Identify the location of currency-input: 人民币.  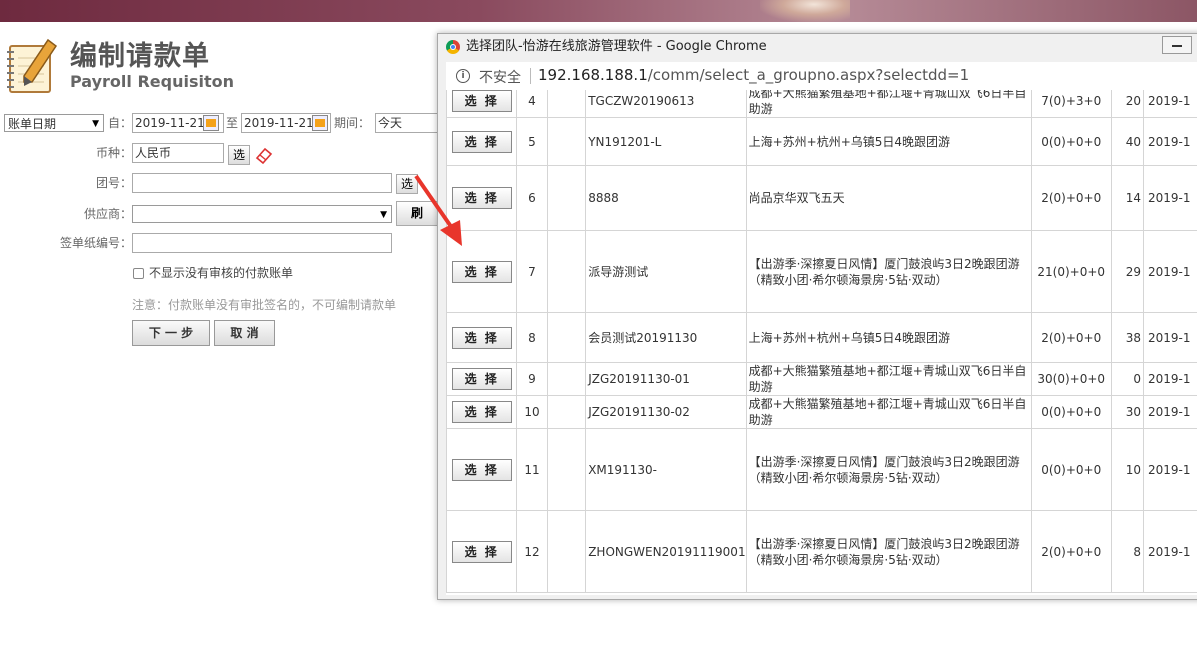
(178, 153).